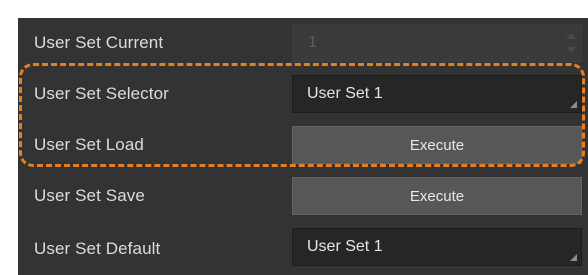 Image resolution: width=588 pixels, height=275 pixels. What do you see at coordinates (345, 246) in the screenshot?
I see `user-set-default-value: User Set 1` at bounding box center [345, 246].